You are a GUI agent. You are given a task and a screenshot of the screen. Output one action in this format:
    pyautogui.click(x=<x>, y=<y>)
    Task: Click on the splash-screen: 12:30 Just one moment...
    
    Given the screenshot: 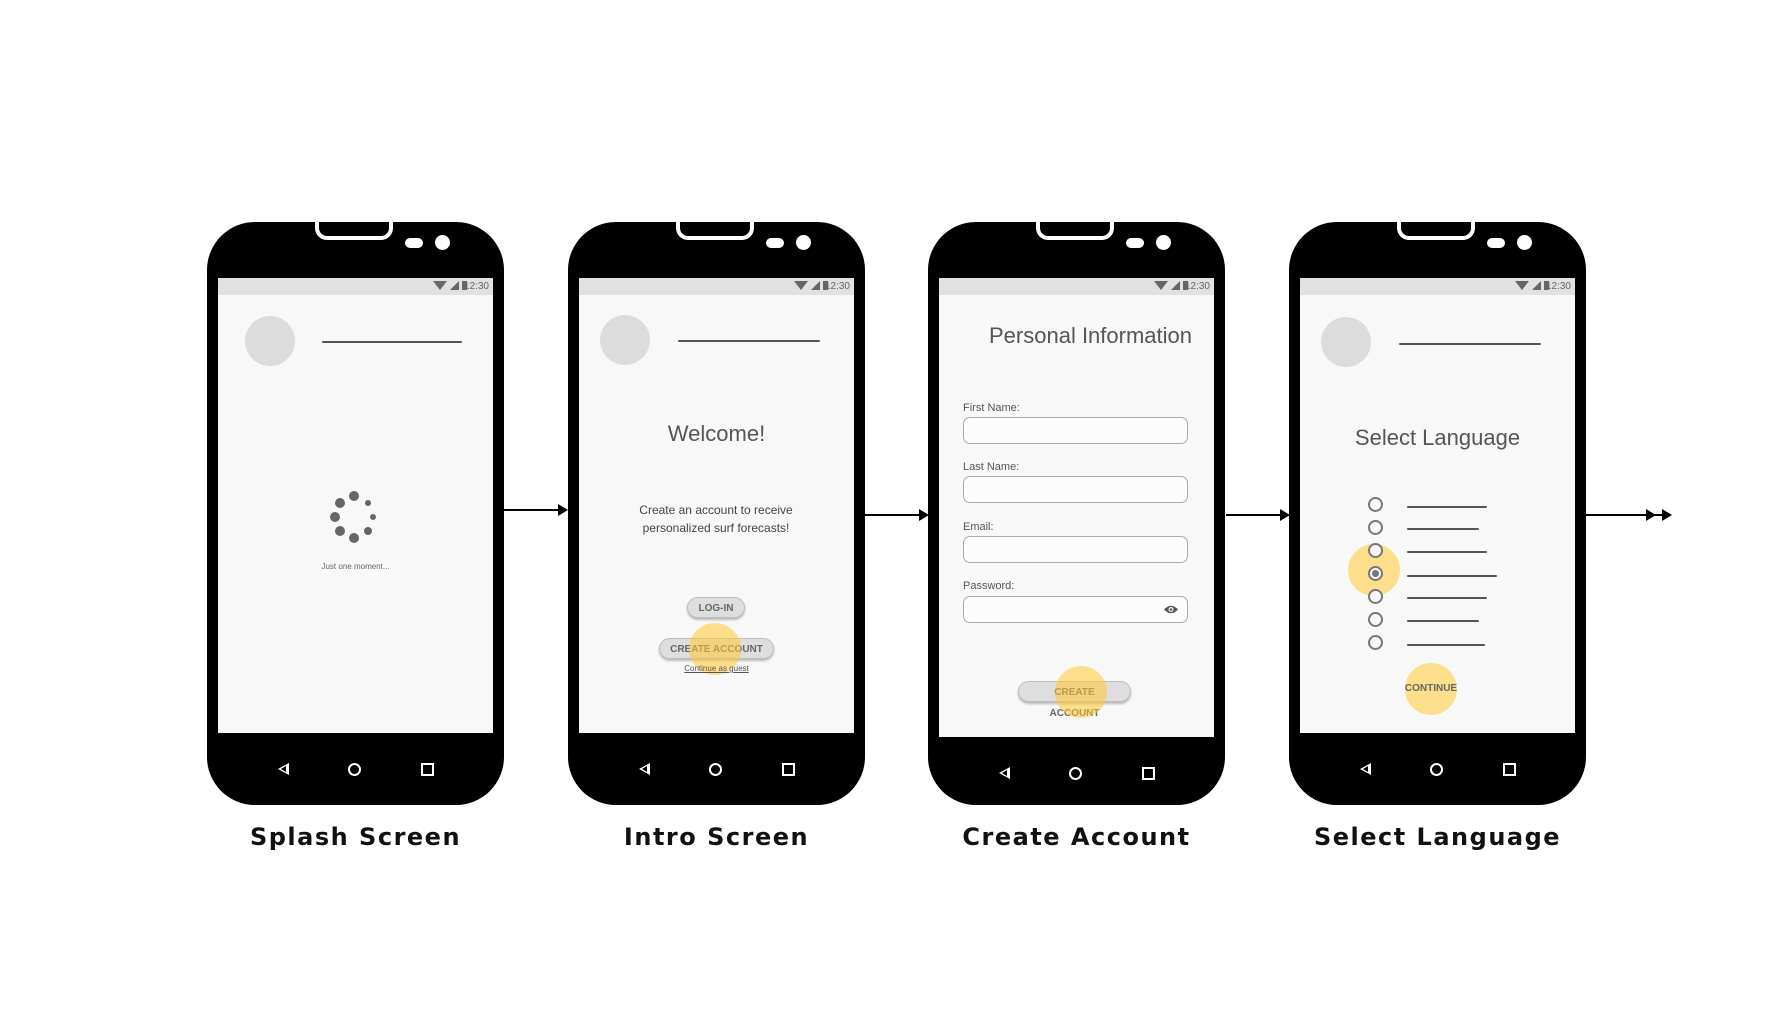 What is the action you would take?
    pyautogui.click(x=355, y=505)
    